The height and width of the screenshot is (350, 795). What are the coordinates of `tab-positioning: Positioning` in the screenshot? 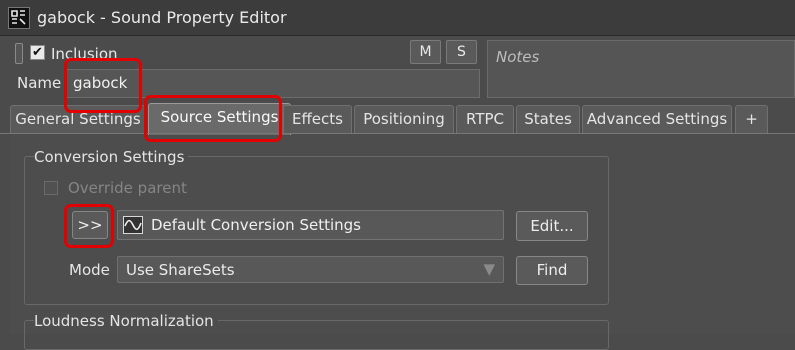 It's located at (404, 119).